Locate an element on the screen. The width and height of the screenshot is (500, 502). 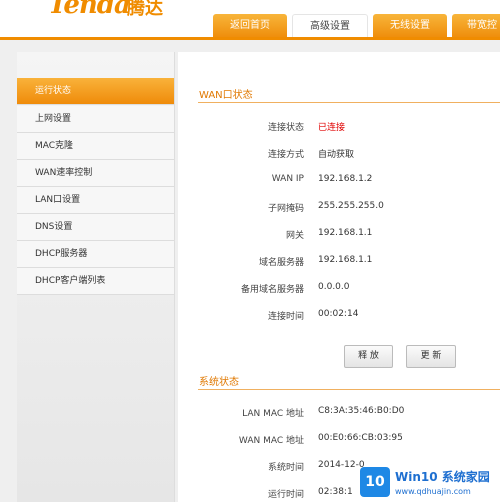
gateway-value: 192.168.1.1 is located at coordinates (345, 233).